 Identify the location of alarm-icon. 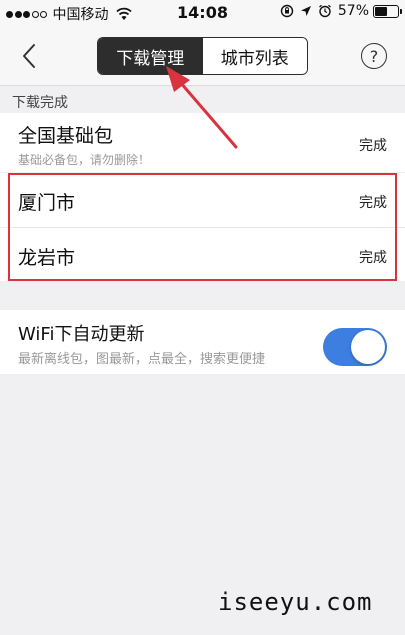
(324, 11).